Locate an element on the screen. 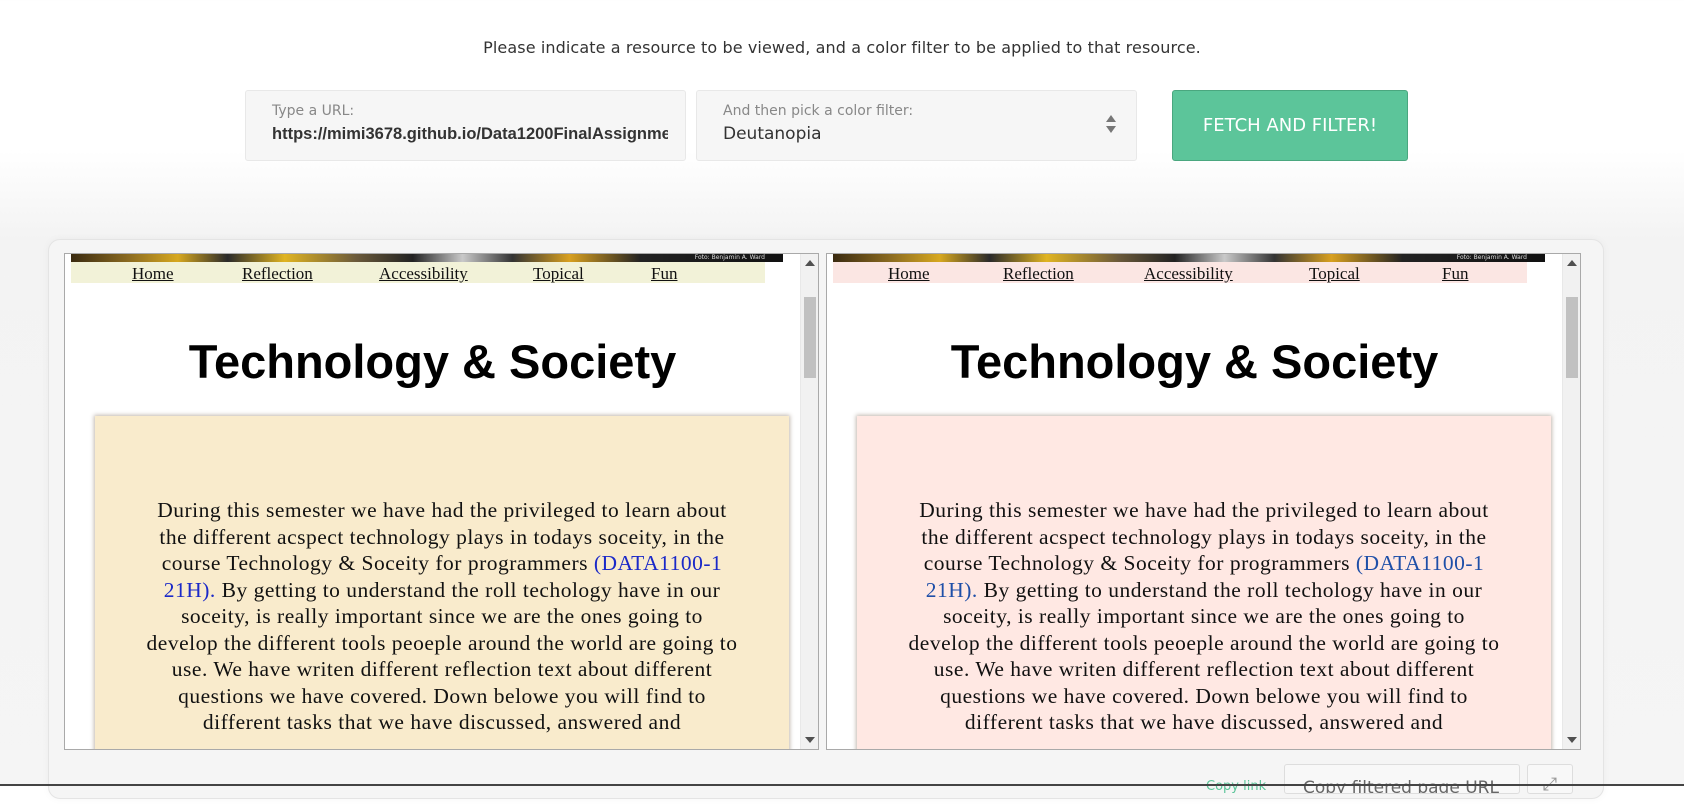  copy-link: Copy link is located at coordinates (1236, 786).